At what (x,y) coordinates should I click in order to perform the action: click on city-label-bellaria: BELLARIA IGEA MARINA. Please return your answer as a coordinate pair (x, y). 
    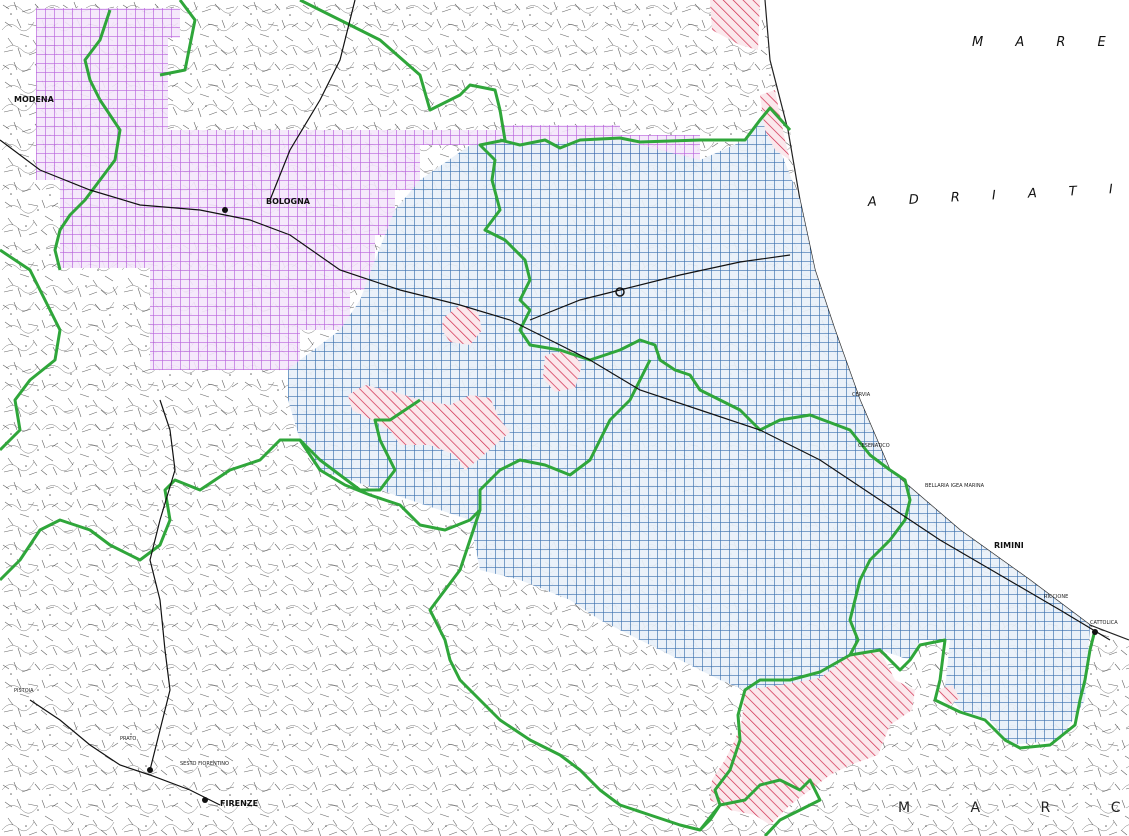
    Looking at the image, I should click on (955, 486).